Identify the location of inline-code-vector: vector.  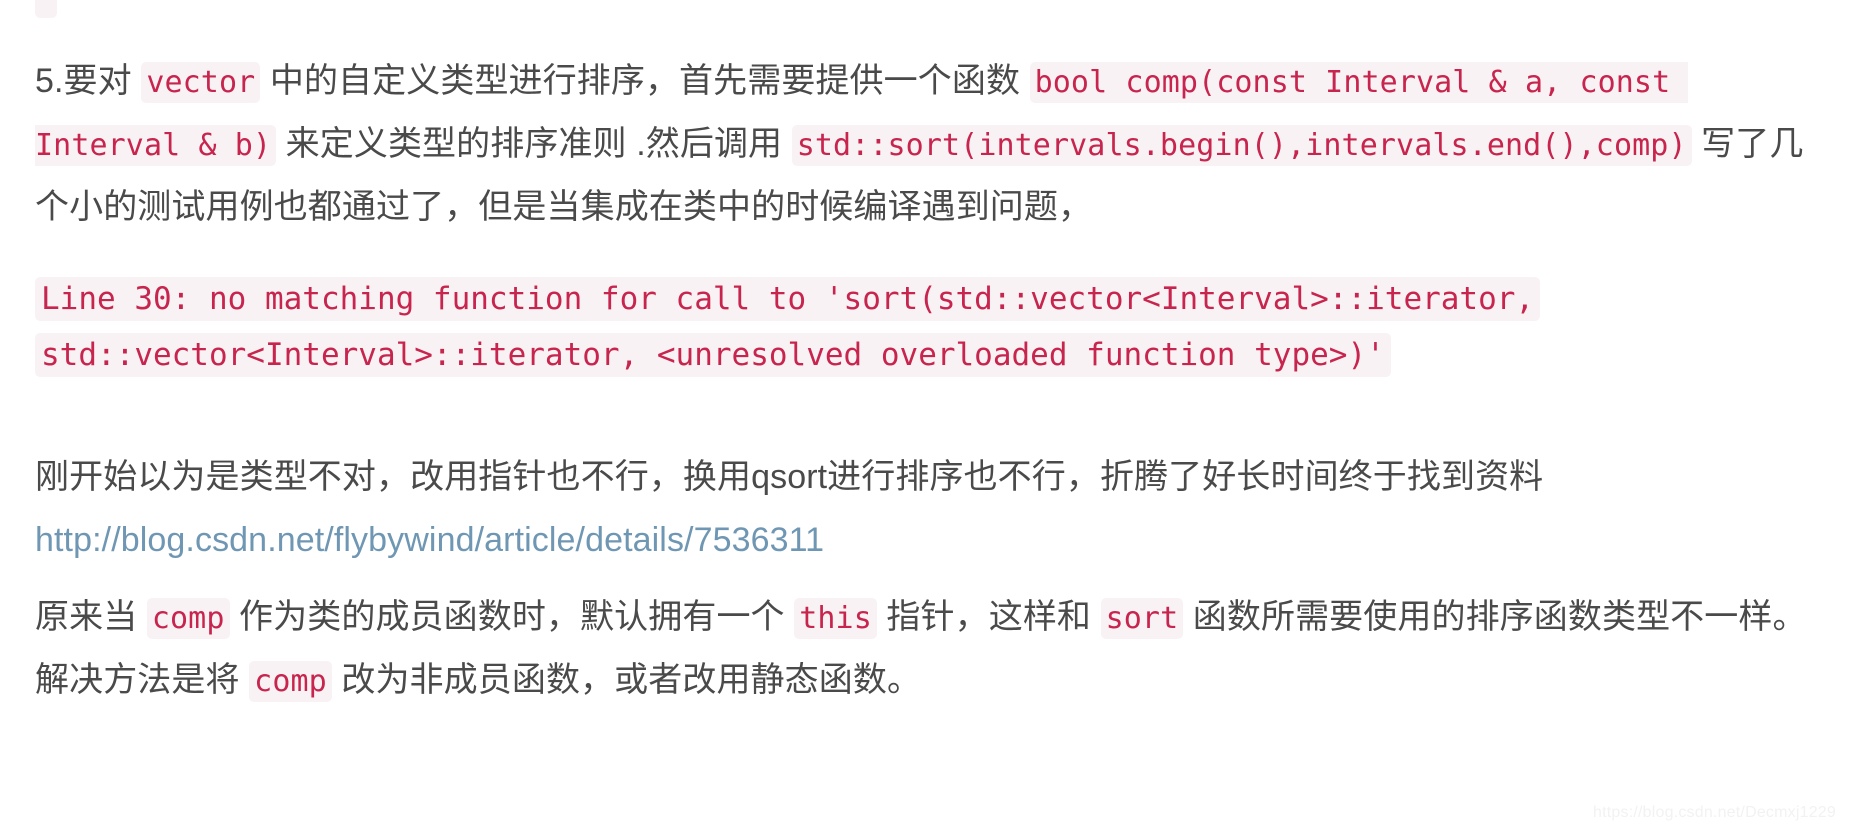
(201, 82).